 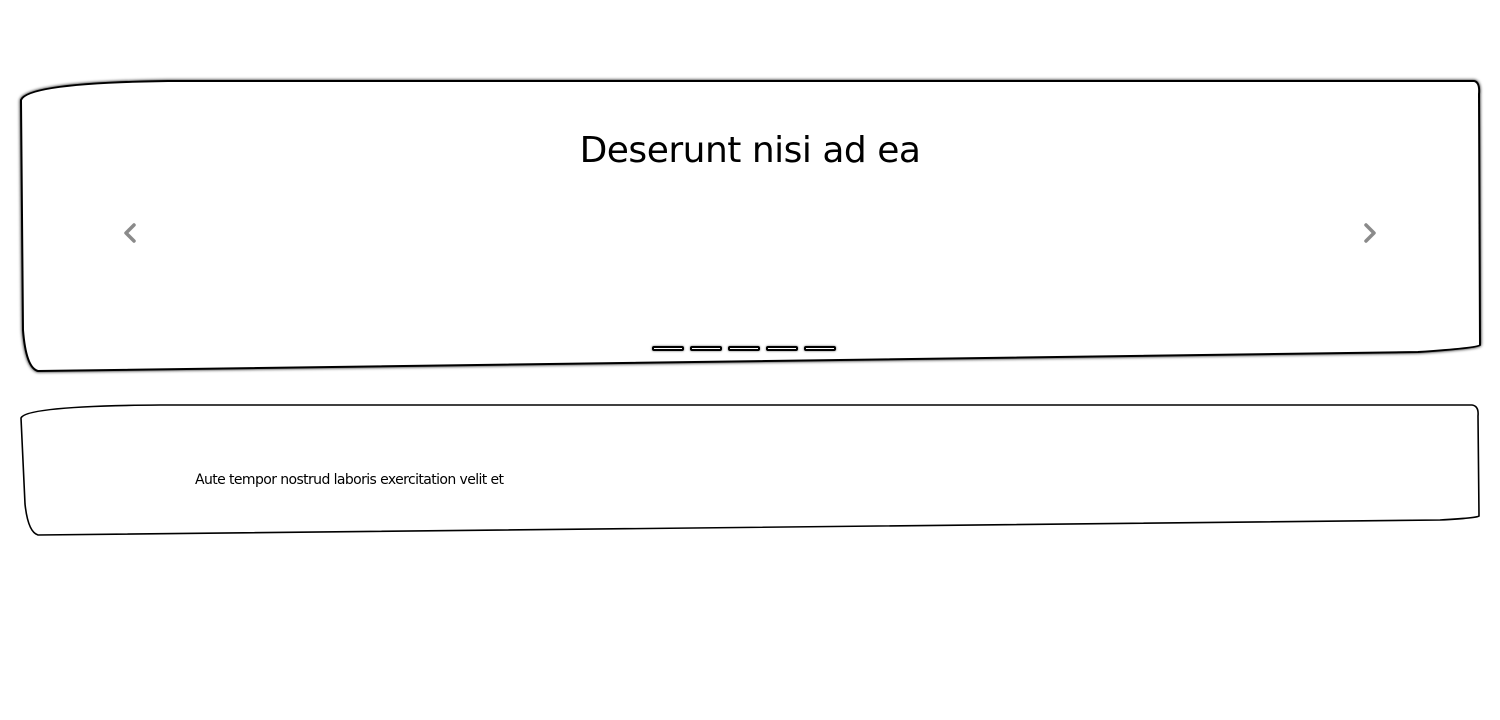 I want to click on previous-slide-button, so click(x=130, y=233).